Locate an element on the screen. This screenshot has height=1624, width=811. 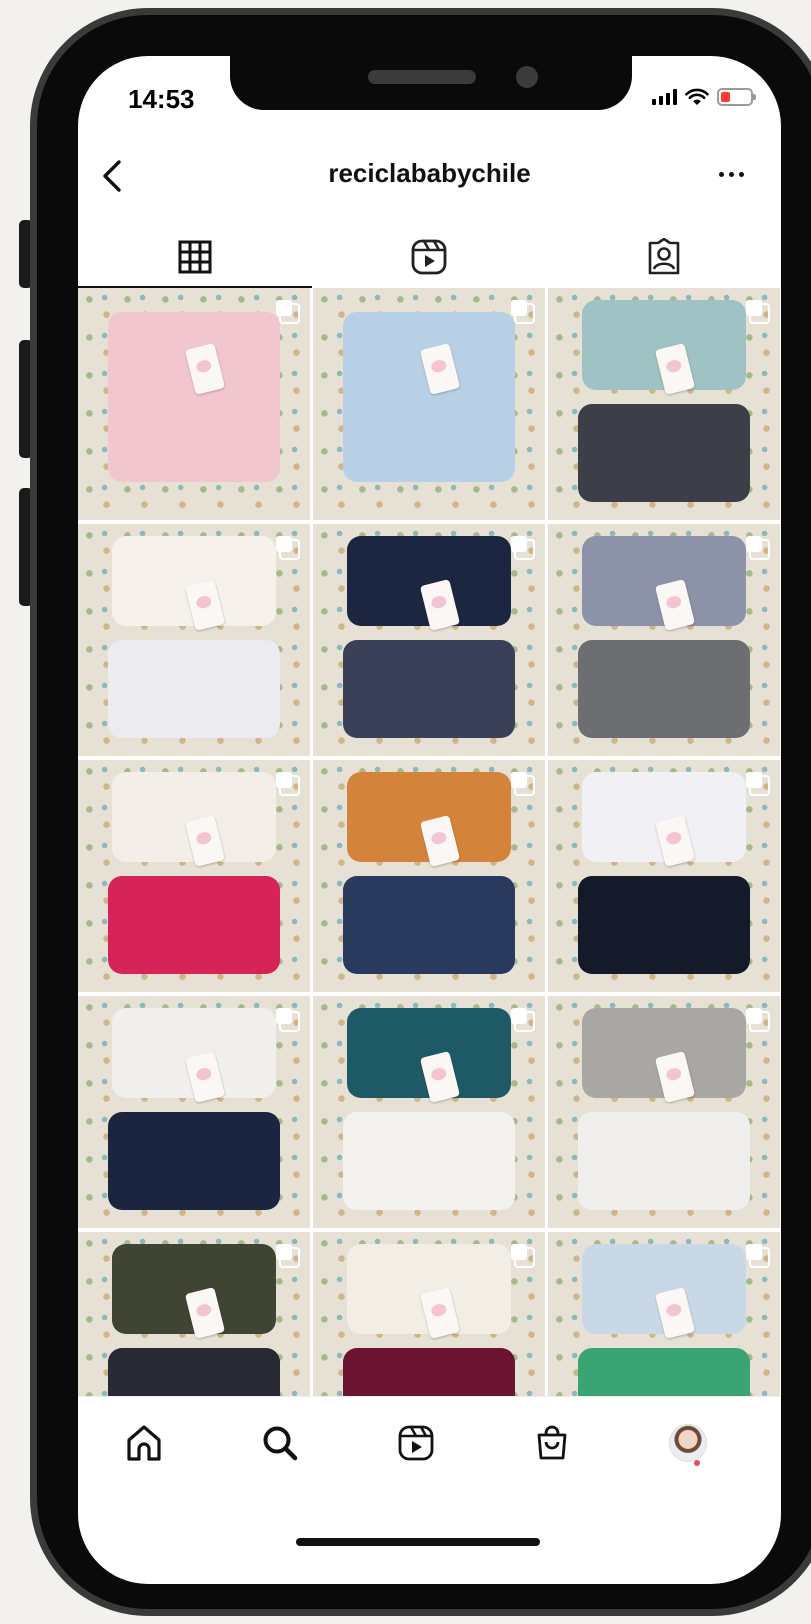
nav-reels-button is located at coordinates (416, 1443).